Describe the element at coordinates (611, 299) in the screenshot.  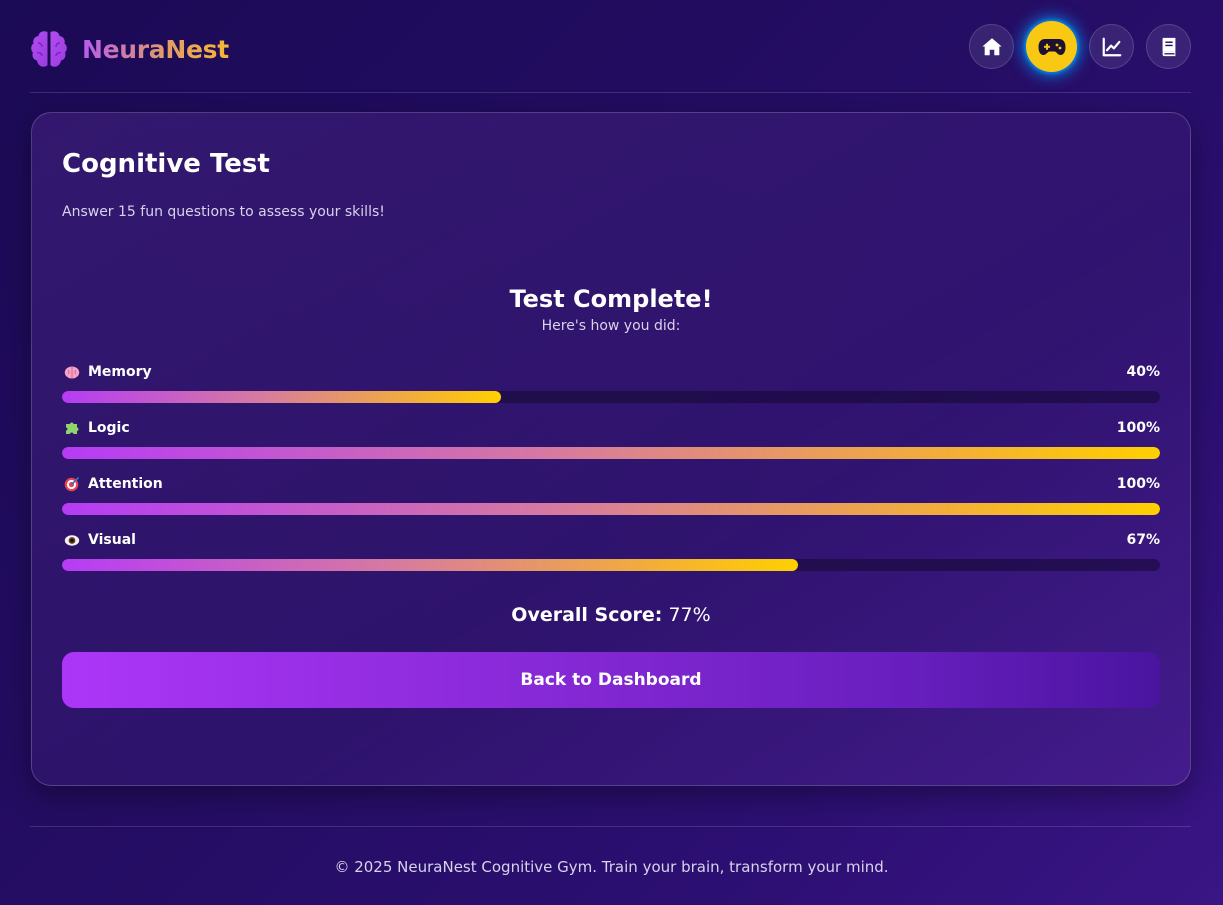
I see `result-title: Test Complete!` at that location.